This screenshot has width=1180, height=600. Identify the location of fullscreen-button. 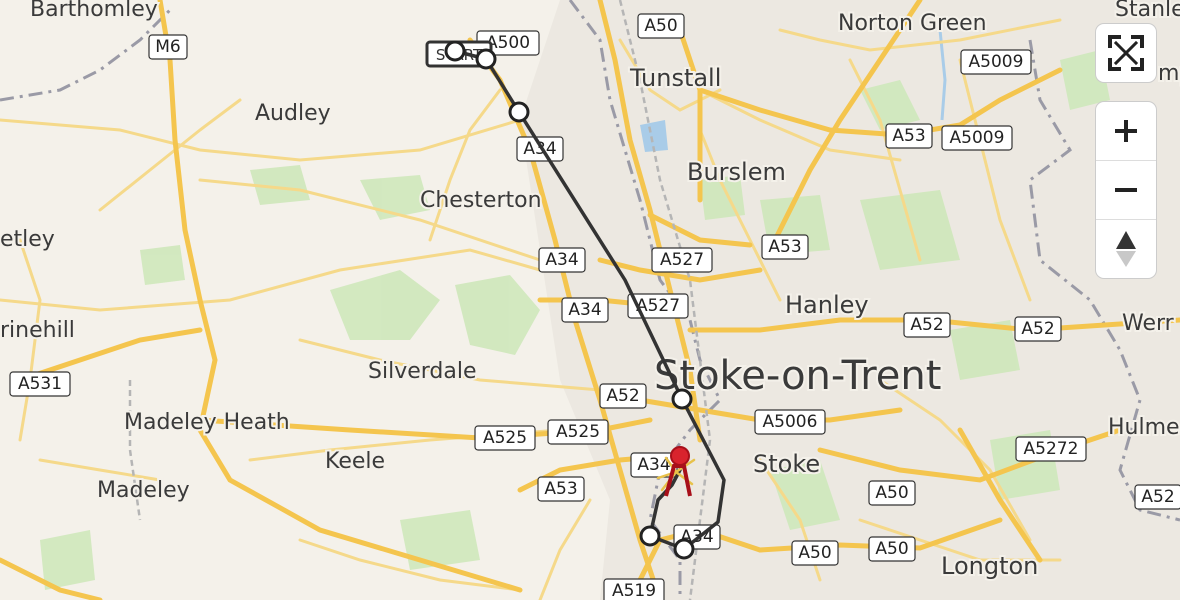
(1126, 53).